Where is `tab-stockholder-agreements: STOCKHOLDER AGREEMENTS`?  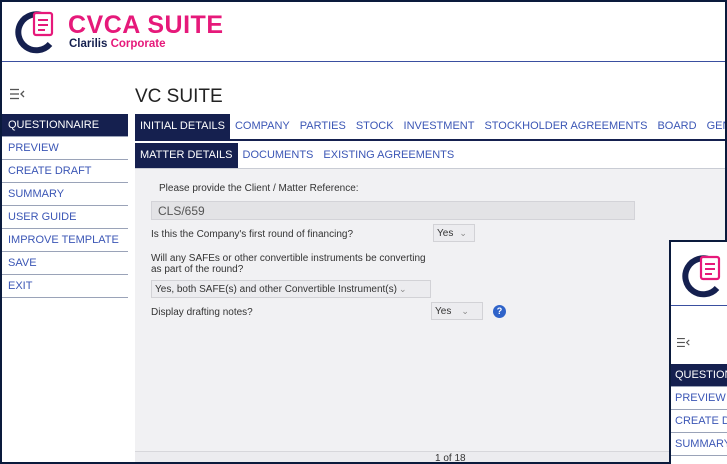
tab-stockholder-agreements: STOCKHOLDER AGREEMENTS is located at coordinates (565, 126).